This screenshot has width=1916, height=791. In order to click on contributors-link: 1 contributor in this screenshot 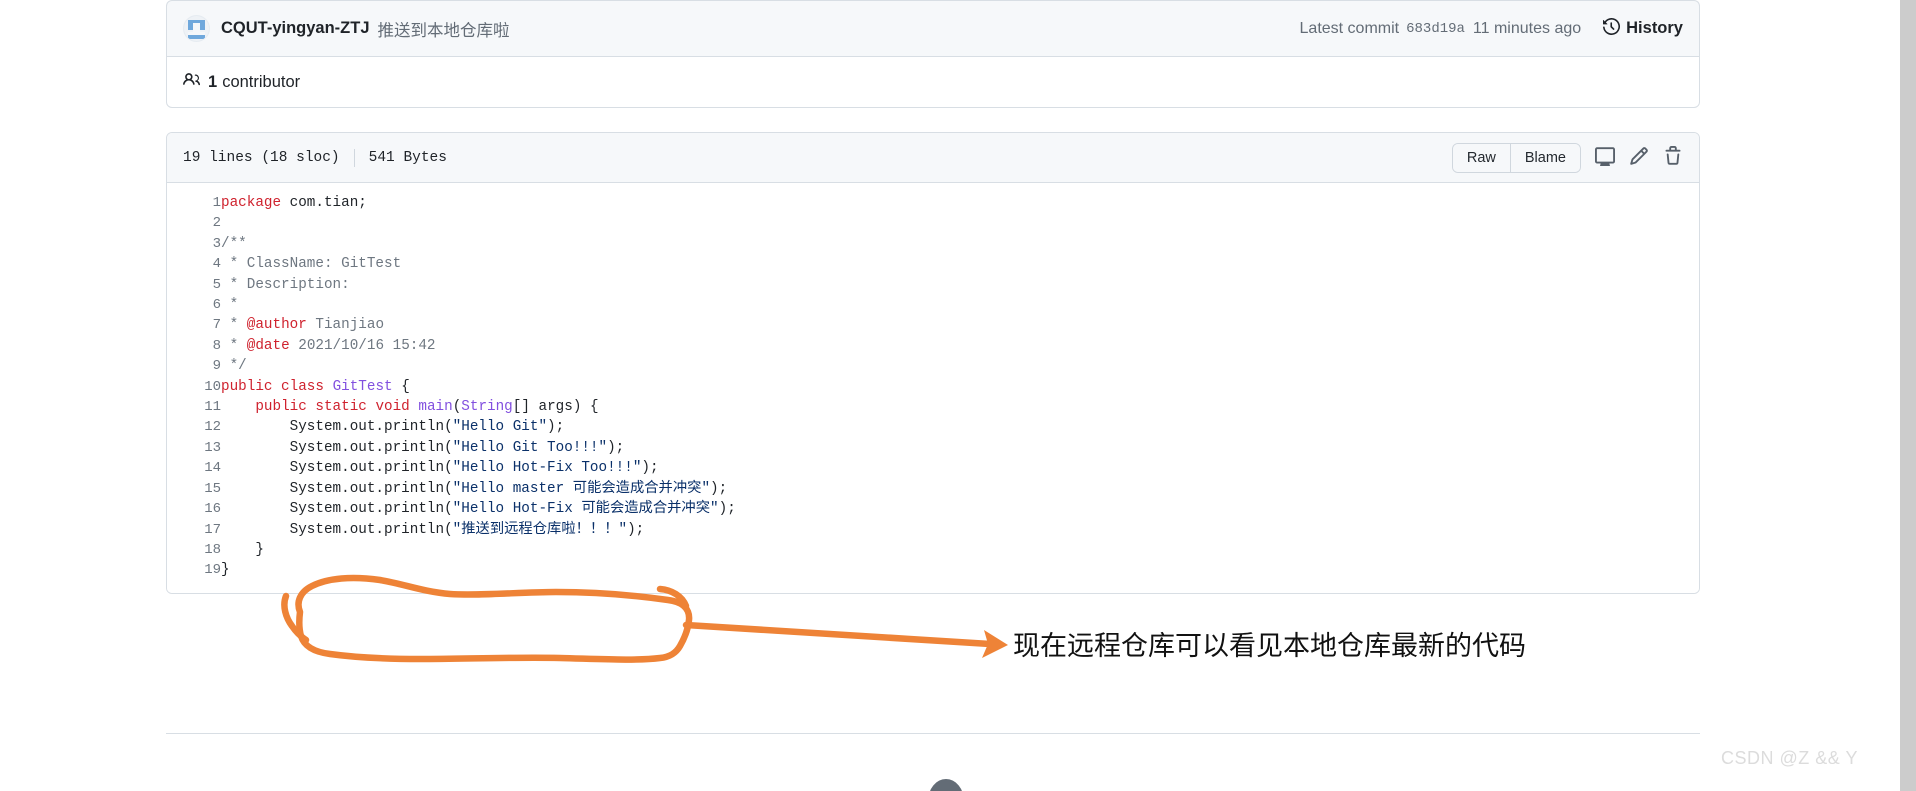, I will do `click(241, 82)`.